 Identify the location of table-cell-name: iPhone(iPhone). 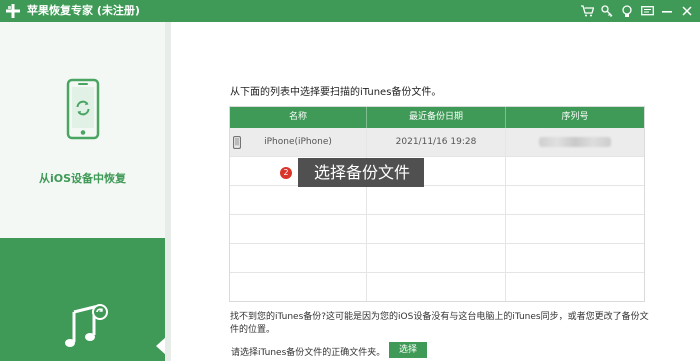
(298, 142).